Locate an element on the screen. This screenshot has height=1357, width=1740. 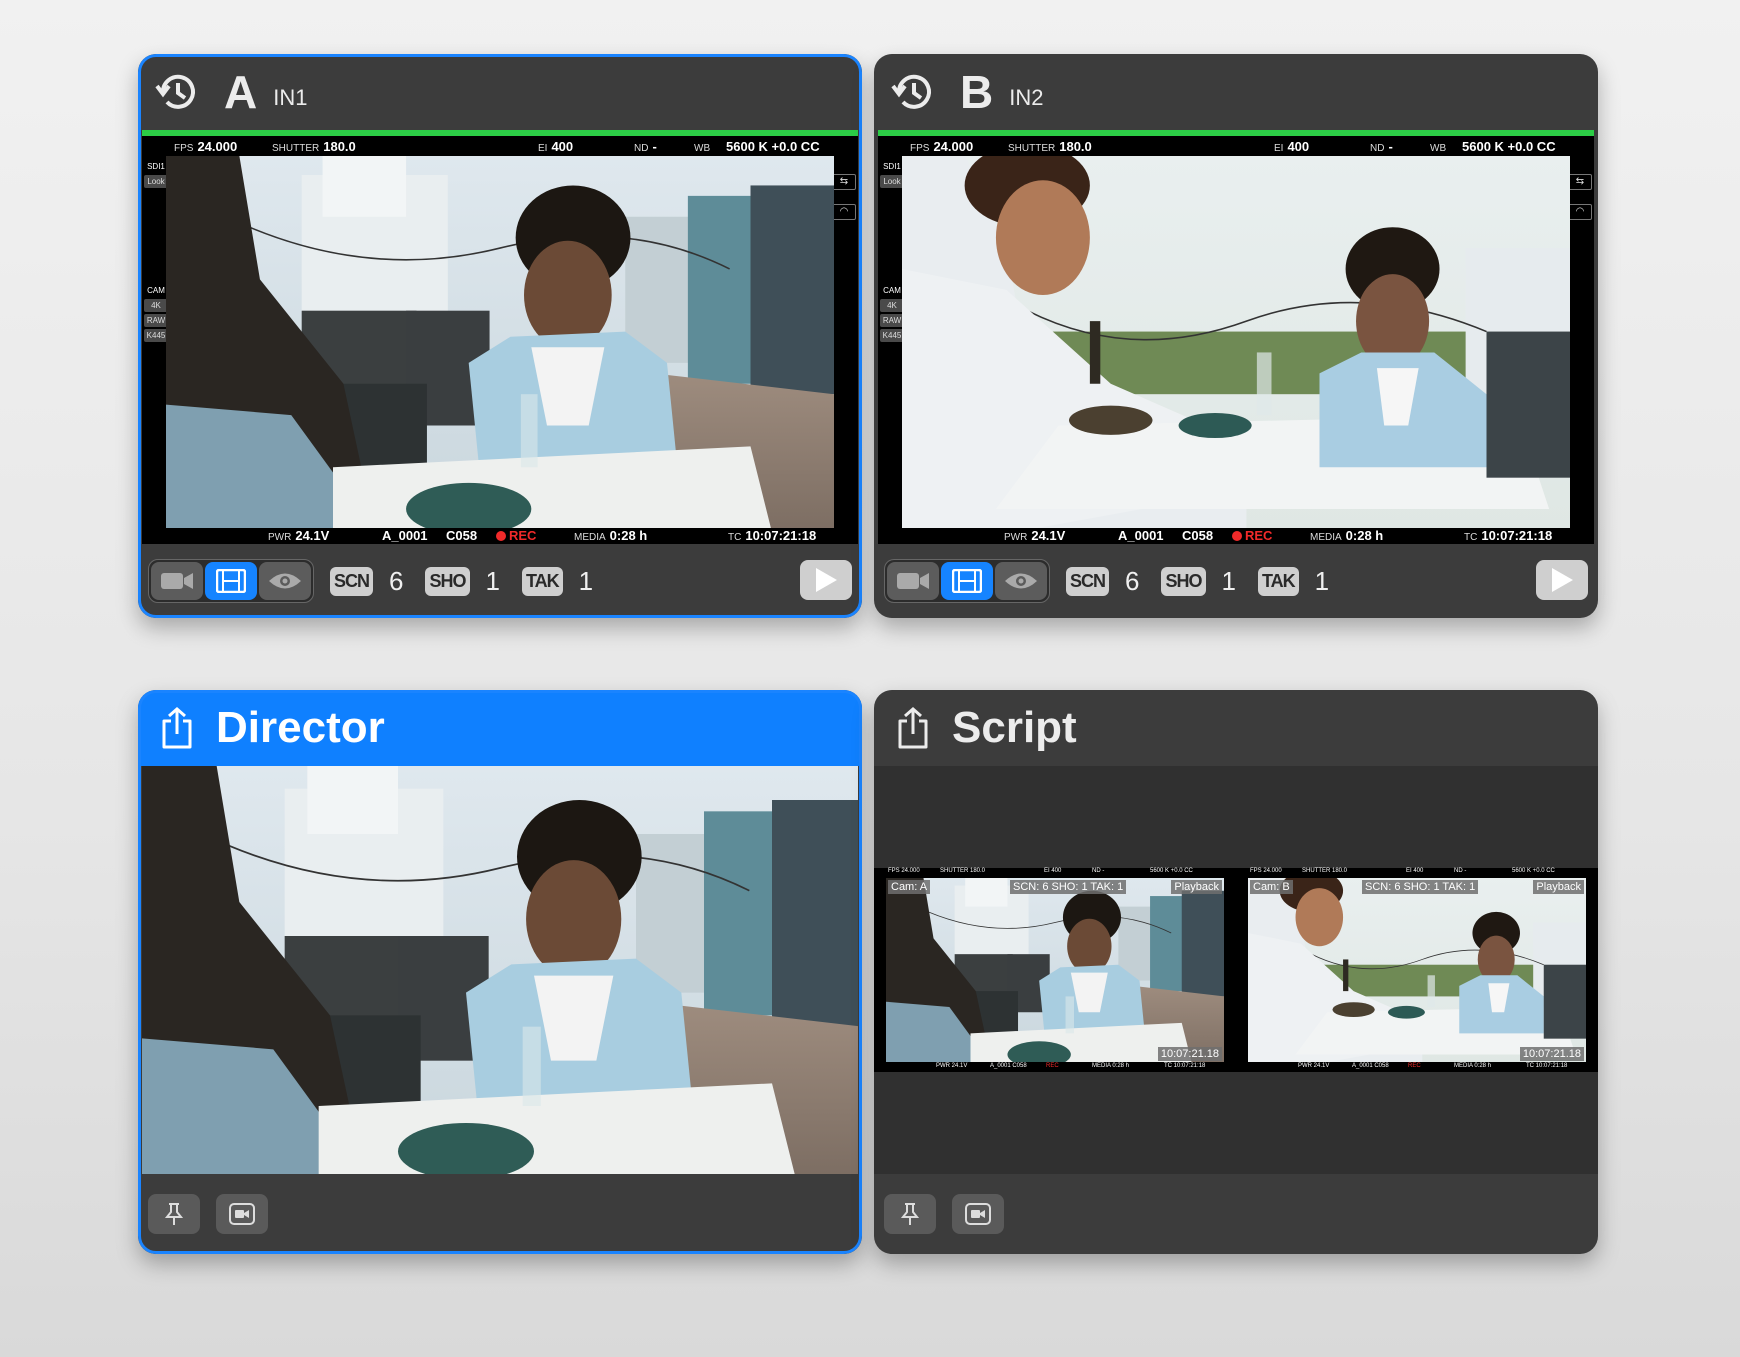
thumb-image-a is located at coordinates (1055, 970).